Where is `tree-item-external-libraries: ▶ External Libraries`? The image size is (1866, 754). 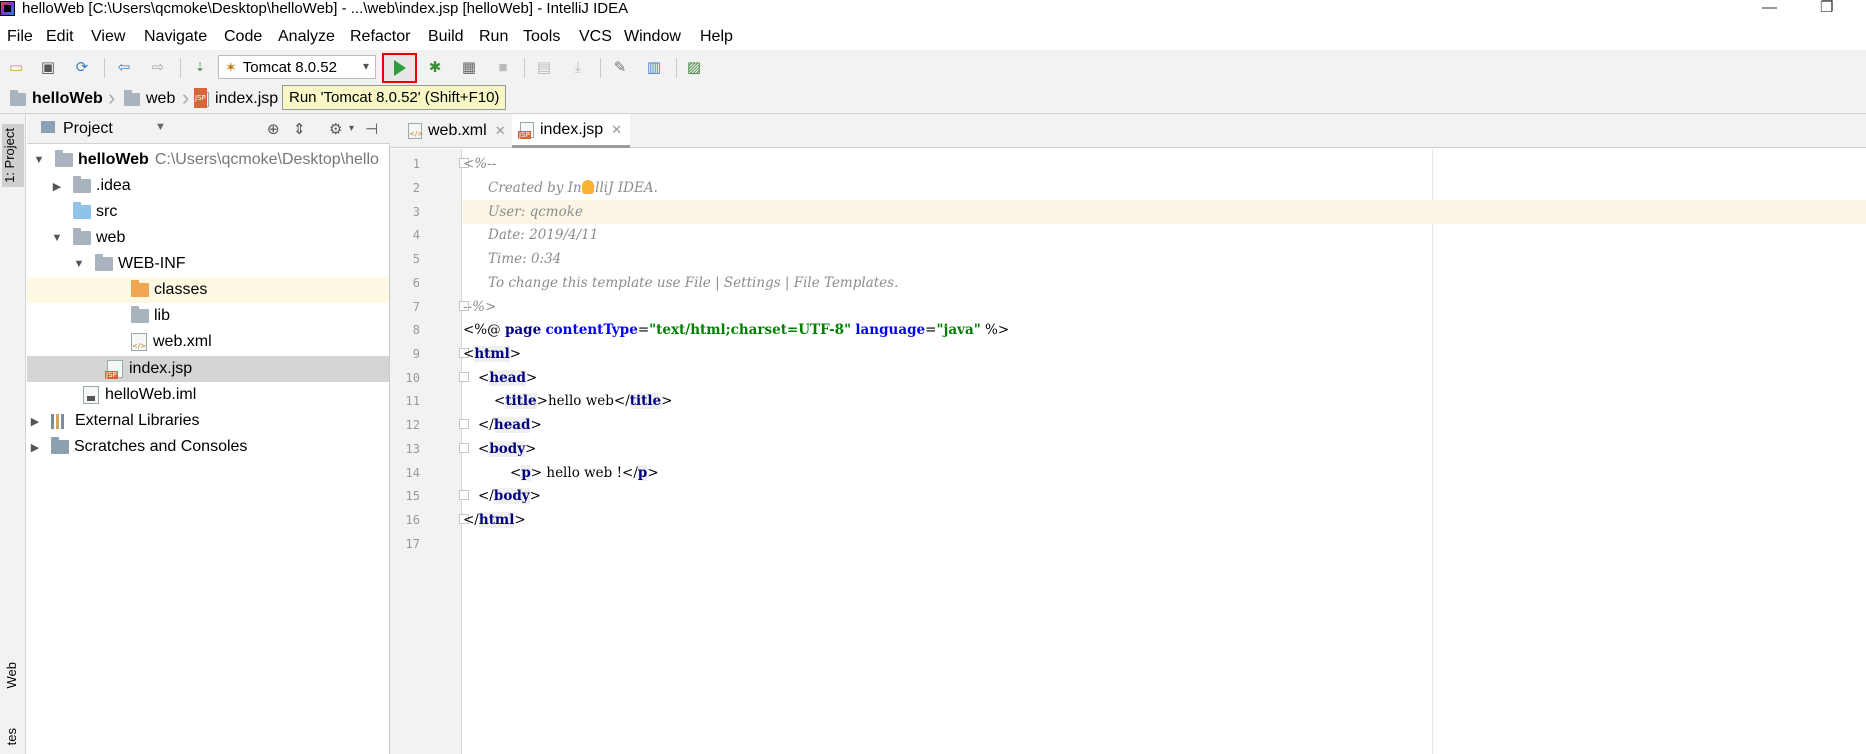 tree-item-external-libraries: ▶ External Libraries is located at coordinates (208, 421).